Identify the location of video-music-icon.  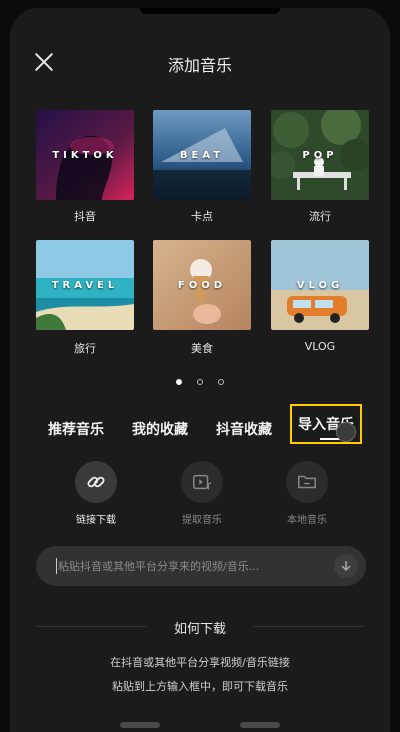
(202, 482).